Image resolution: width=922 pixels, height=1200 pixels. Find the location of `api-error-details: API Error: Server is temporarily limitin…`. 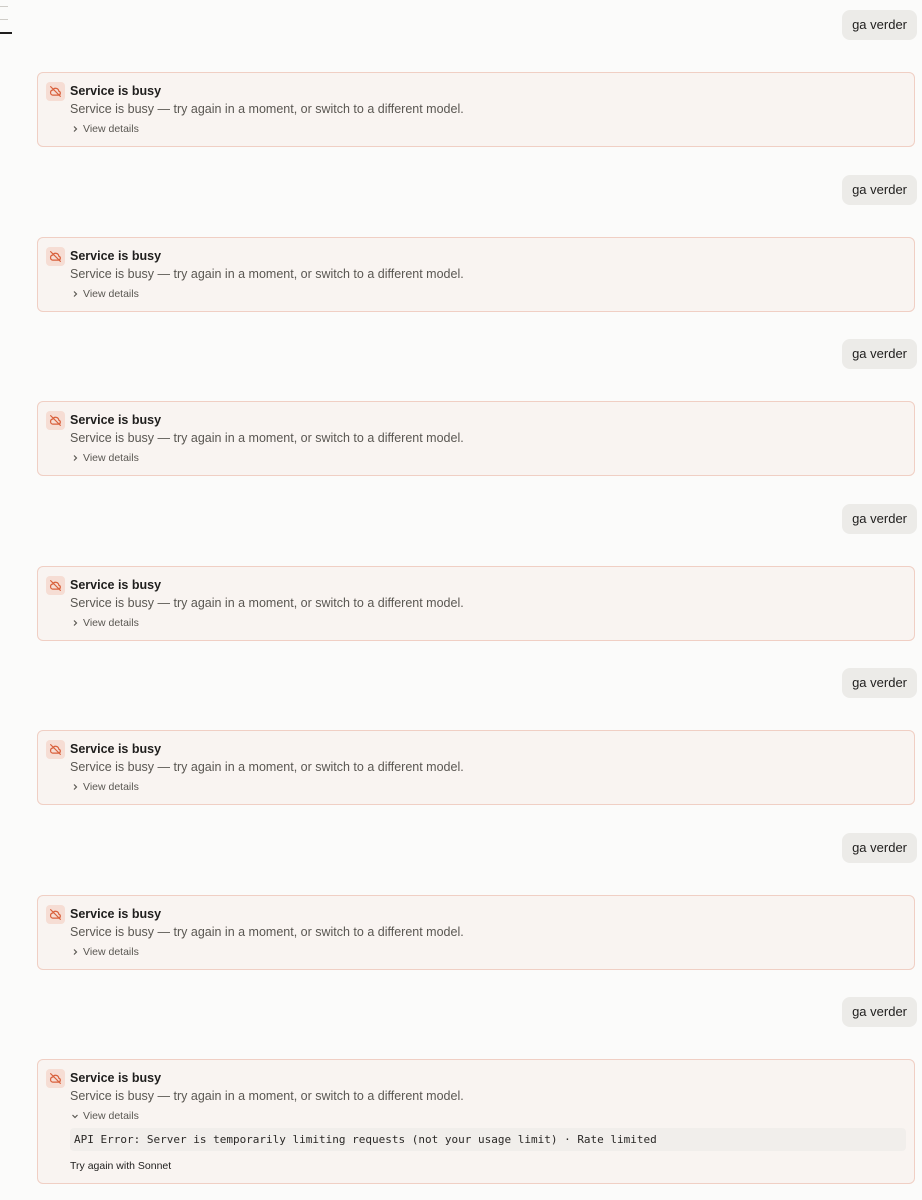

api-error-details: API Error: Server is temporarily limitin… is located at coordinates (488, 1139).